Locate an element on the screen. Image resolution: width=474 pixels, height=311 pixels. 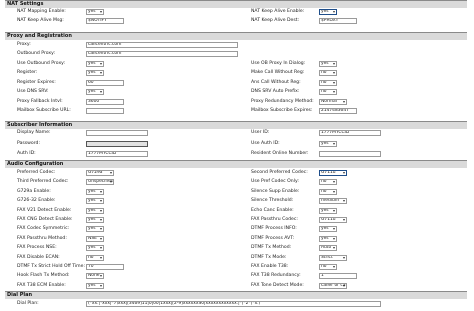
audio-right-select: medium is located at coordinates (333, 201).